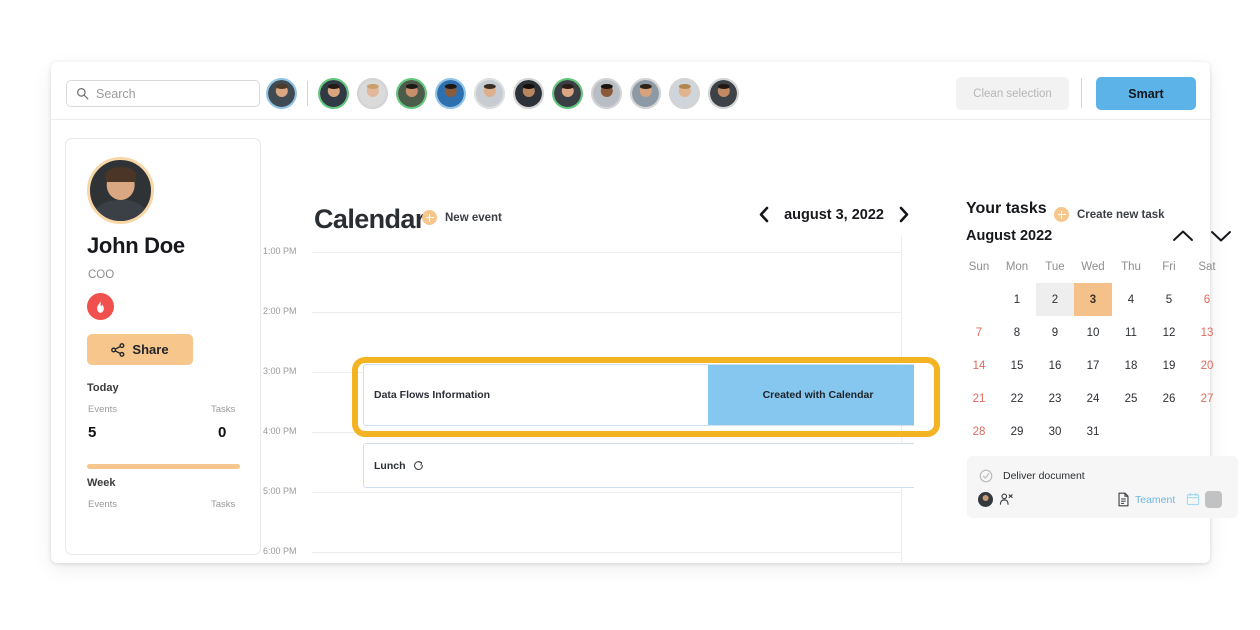 The width and height of the screenshot is (1260, 630). Describe the element at coordinates (1131, 332) in the screenshot. I see `calendar-day-11: 11` at that location.